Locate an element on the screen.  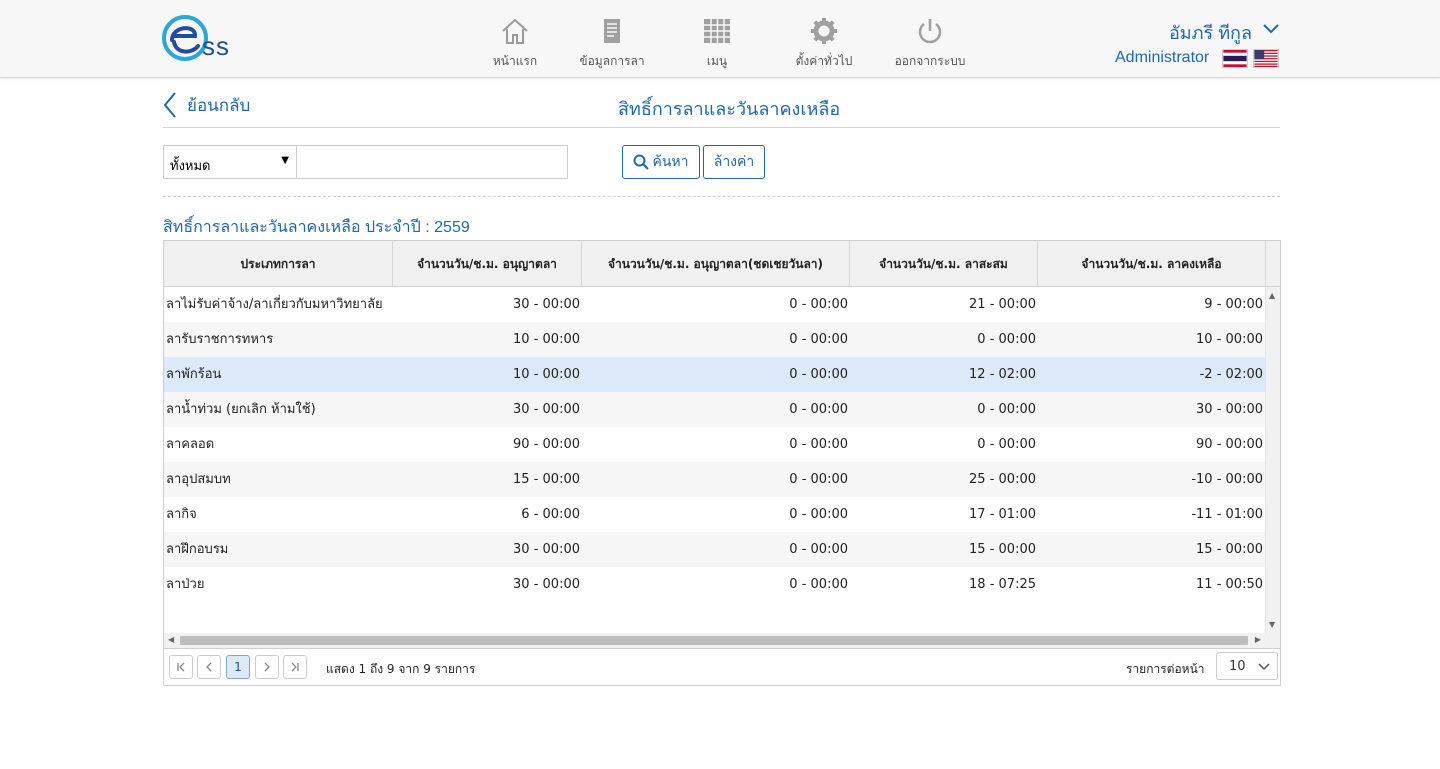
scroll-right-icon: ▶ is located at coordinates (1258, 639).